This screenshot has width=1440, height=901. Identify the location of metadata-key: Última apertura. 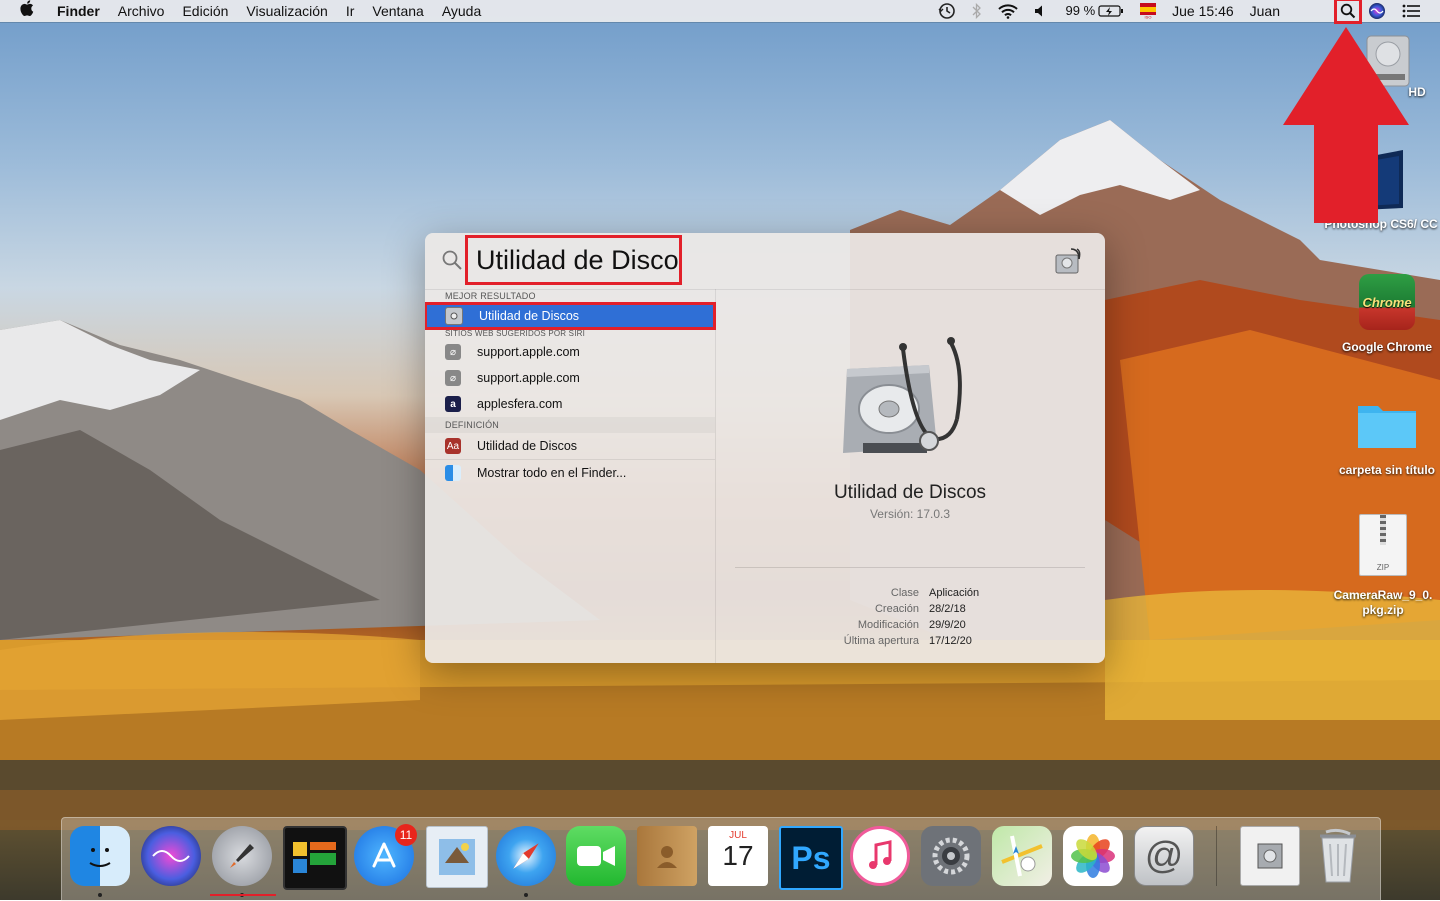
(881, 641).